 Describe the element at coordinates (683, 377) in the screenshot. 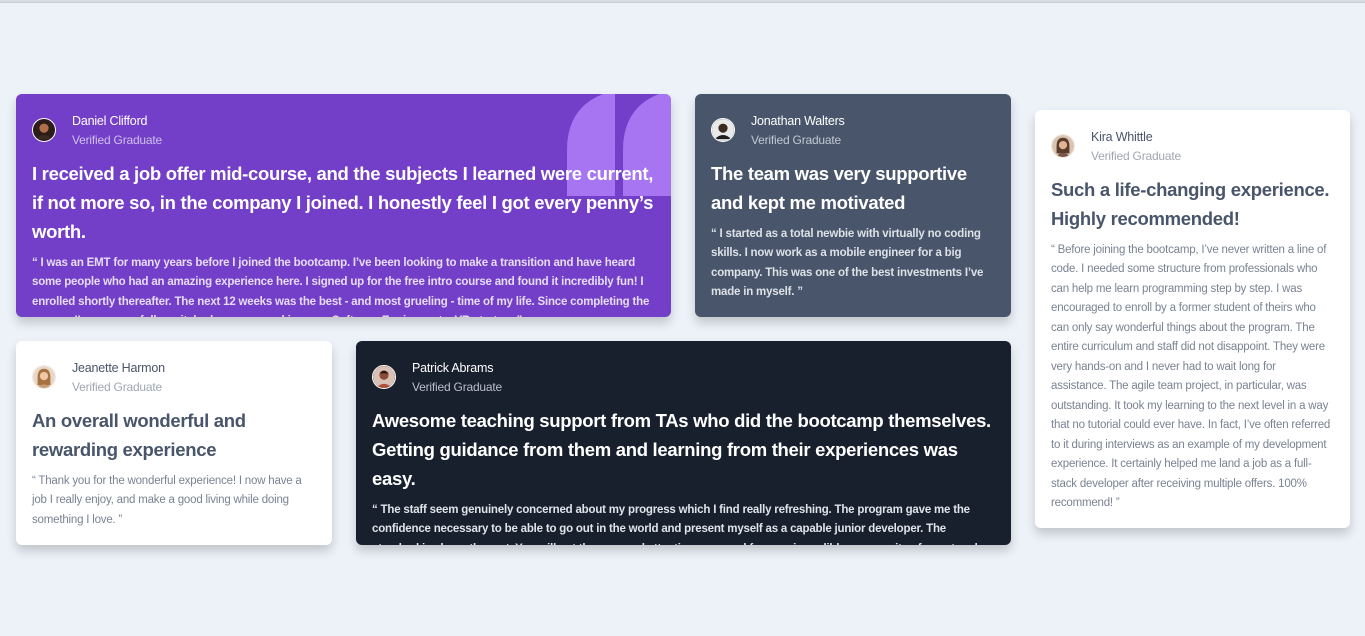

I see `card-header: Patrick Abrams Verified Graduate` at that location.